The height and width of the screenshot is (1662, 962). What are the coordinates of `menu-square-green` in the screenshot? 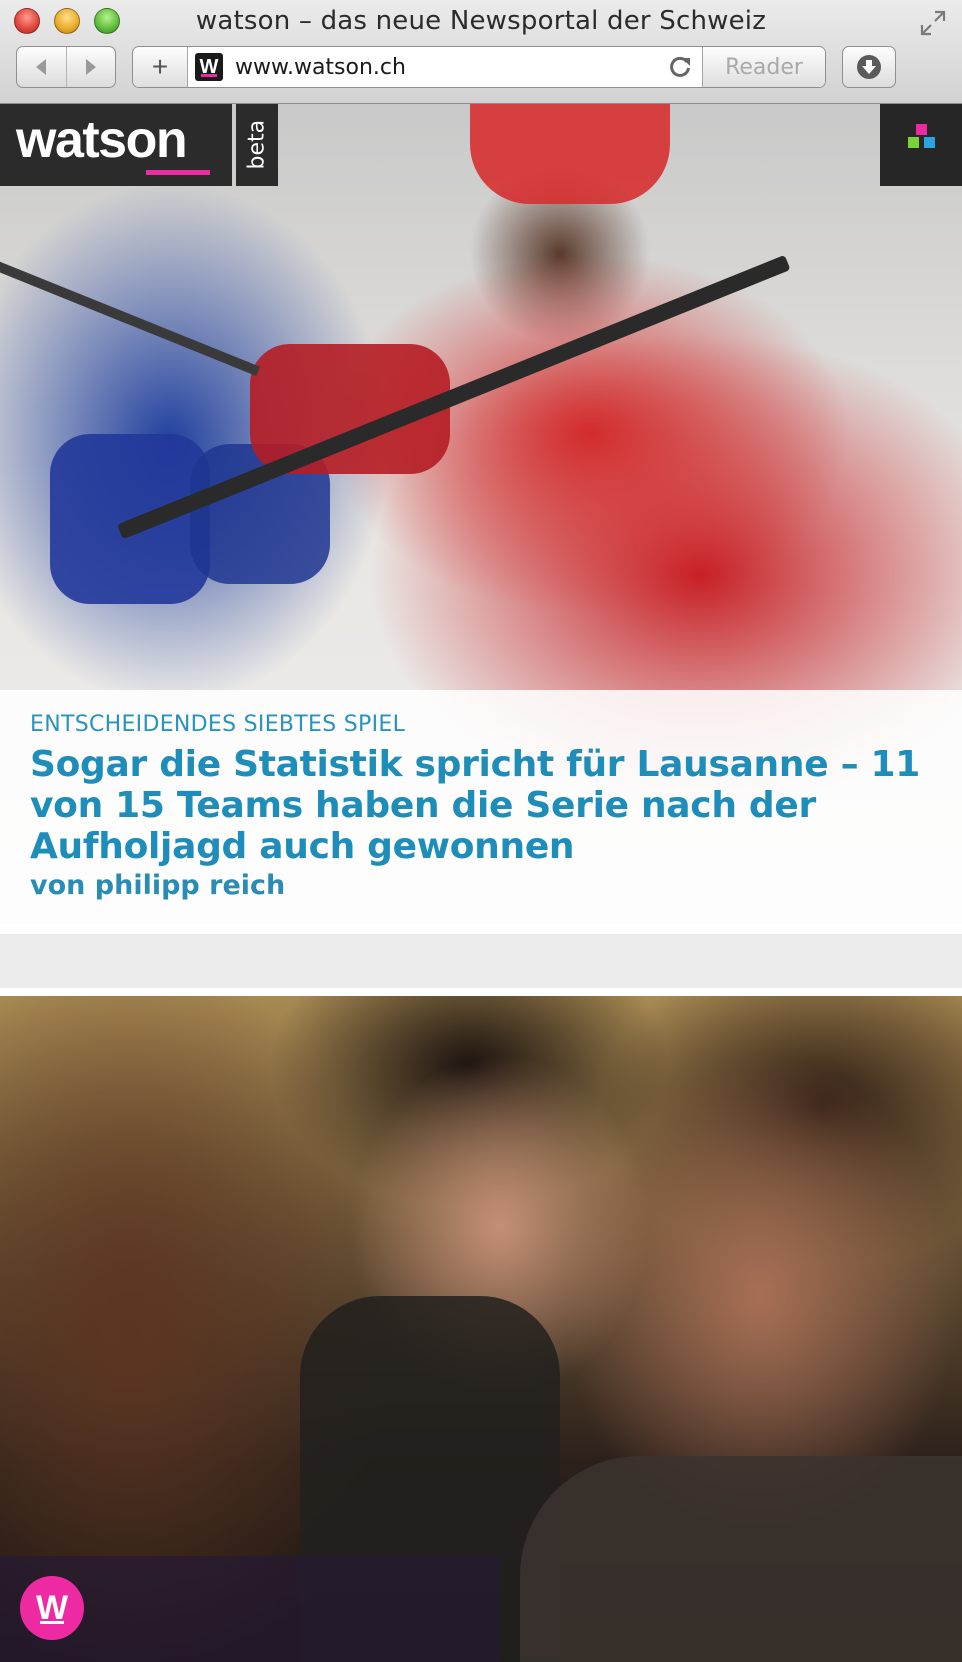 It's located at (913, 142).